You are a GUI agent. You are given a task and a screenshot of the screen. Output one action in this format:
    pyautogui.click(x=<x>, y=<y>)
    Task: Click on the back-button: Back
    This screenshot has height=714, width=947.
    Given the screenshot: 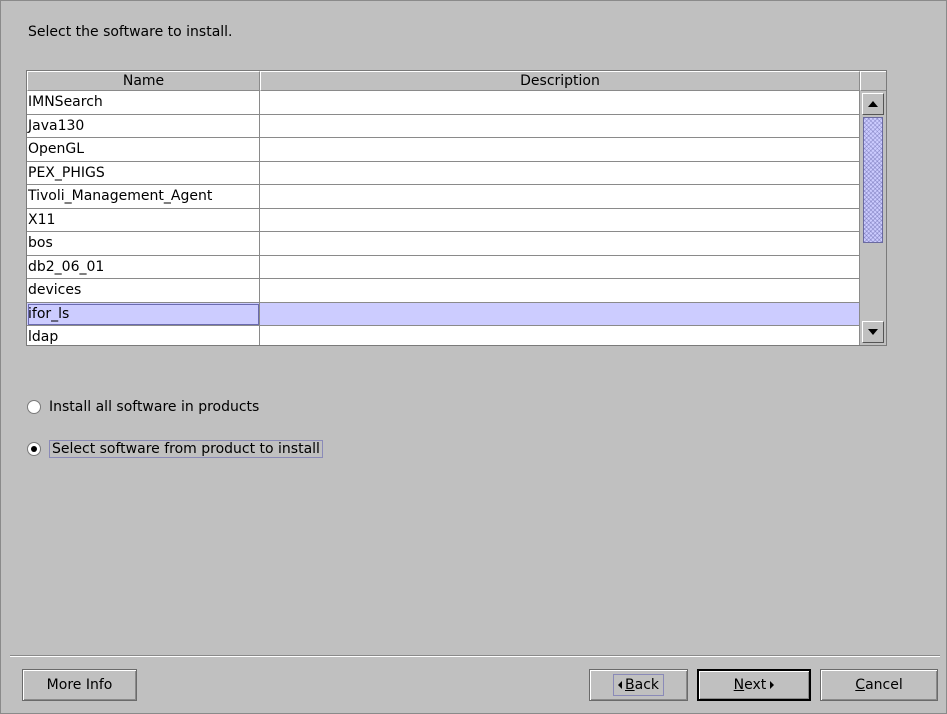 What is the action you would take?
    pyautogui.click(x=638, y=685)
    